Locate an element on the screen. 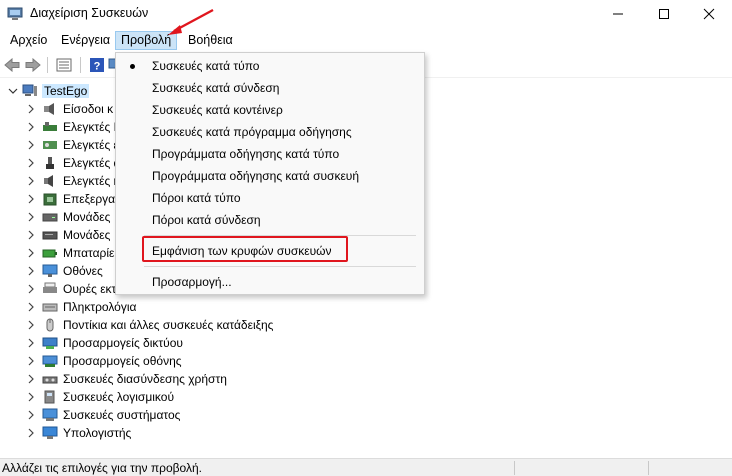 The image size is (732, 476). tree-category-label: Ελεγκτές Ι is located at coordinates (90, 127).